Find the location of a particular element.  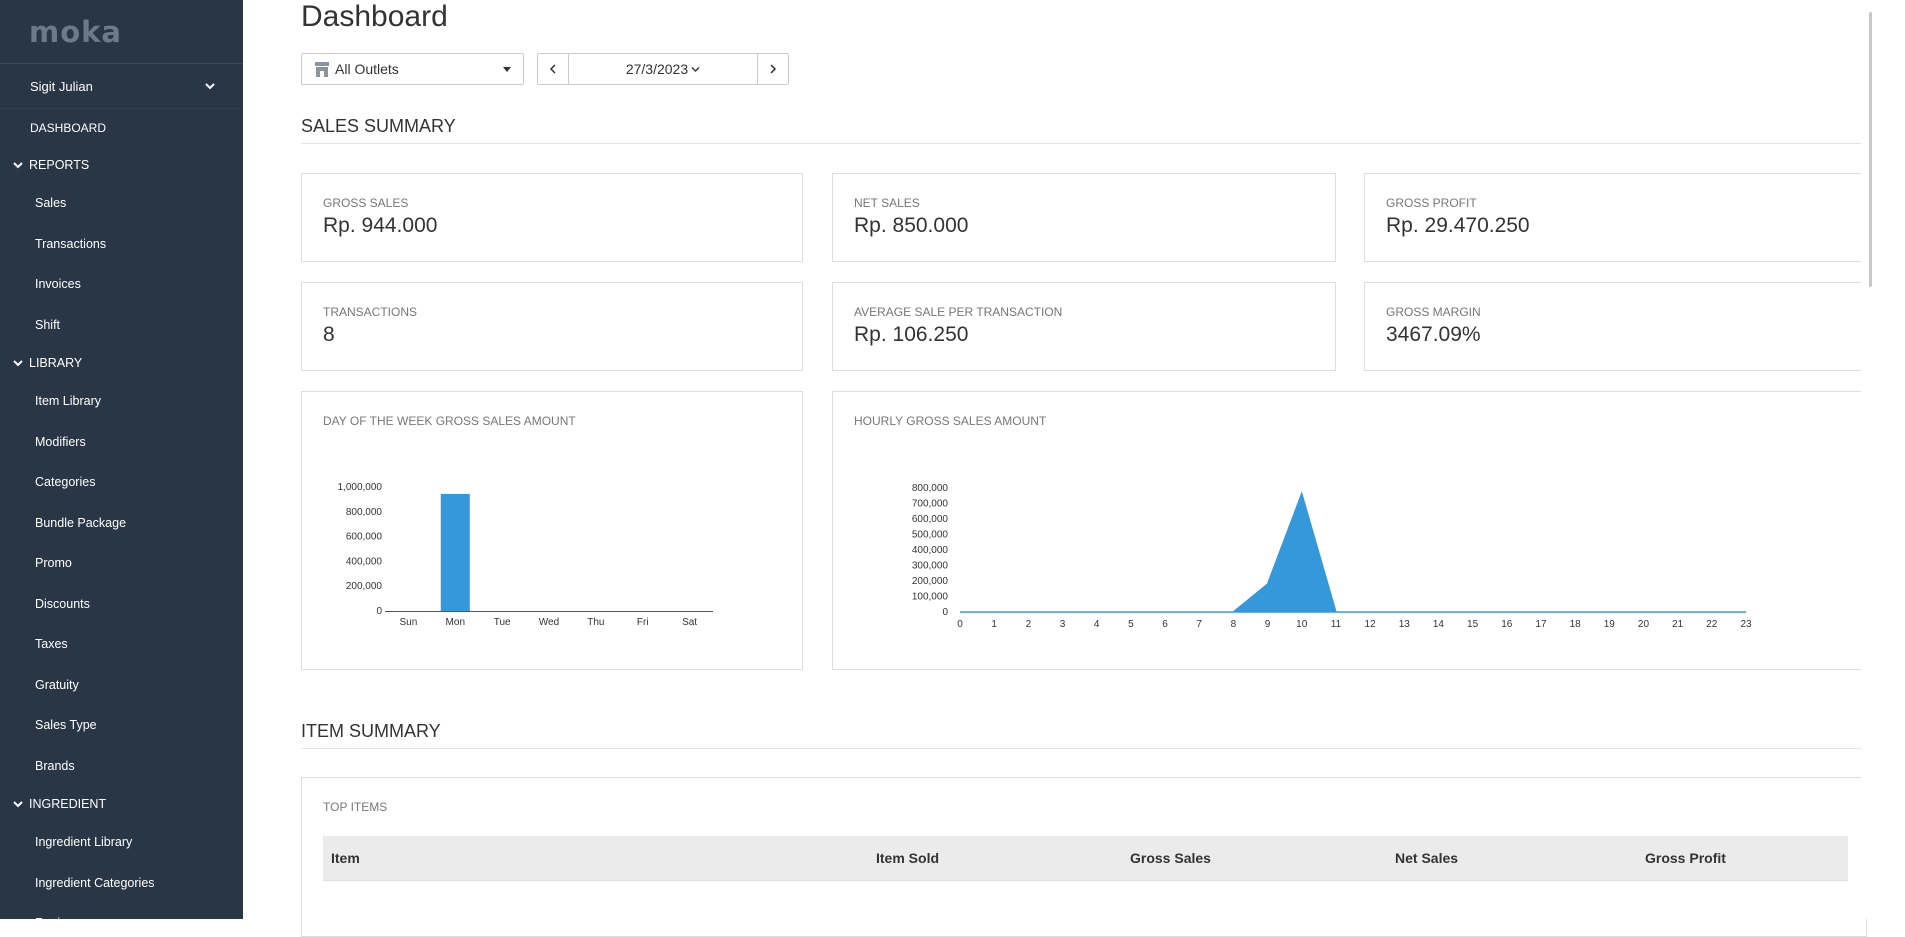

sidebar-item-ingredient-library: Ingredient Library is located at coordinates (121, 842).